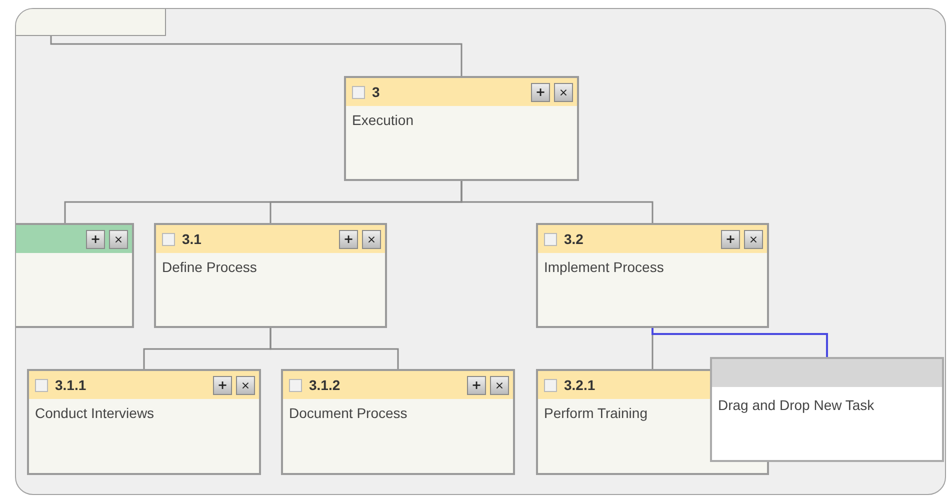  What do you see at coordinates (827, 409) in the screenshot?
I see `drag-preview-overlay: Drag and Drop New Task` at bounding box center [827, 409].